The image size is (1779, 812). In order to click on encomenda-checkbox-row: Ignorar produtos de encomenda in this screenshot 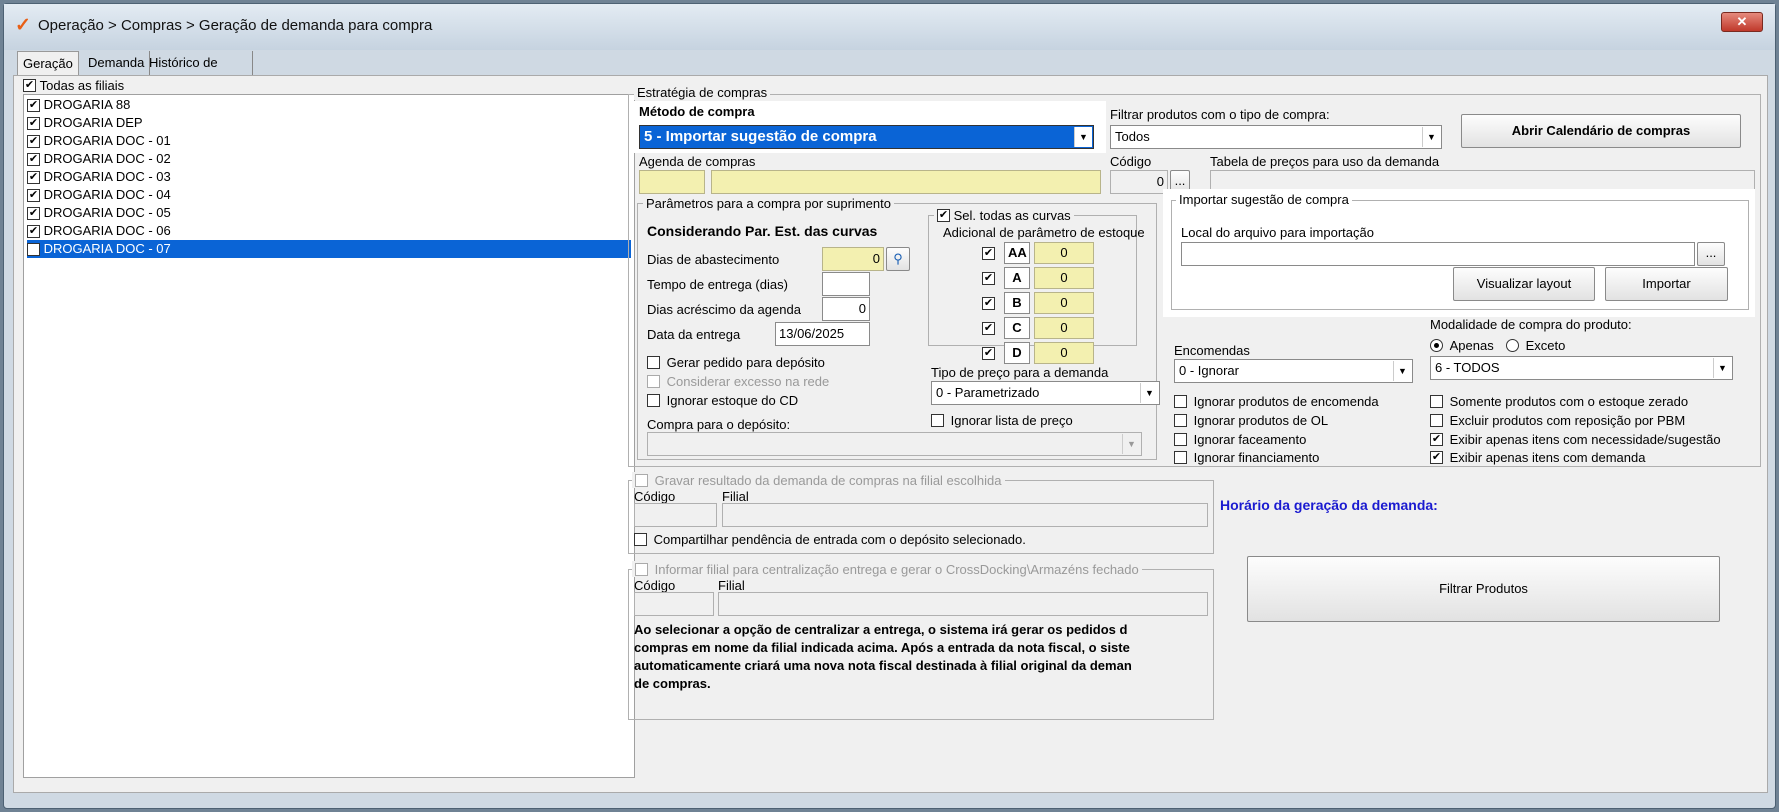, I will do `click(1276, 401)`.